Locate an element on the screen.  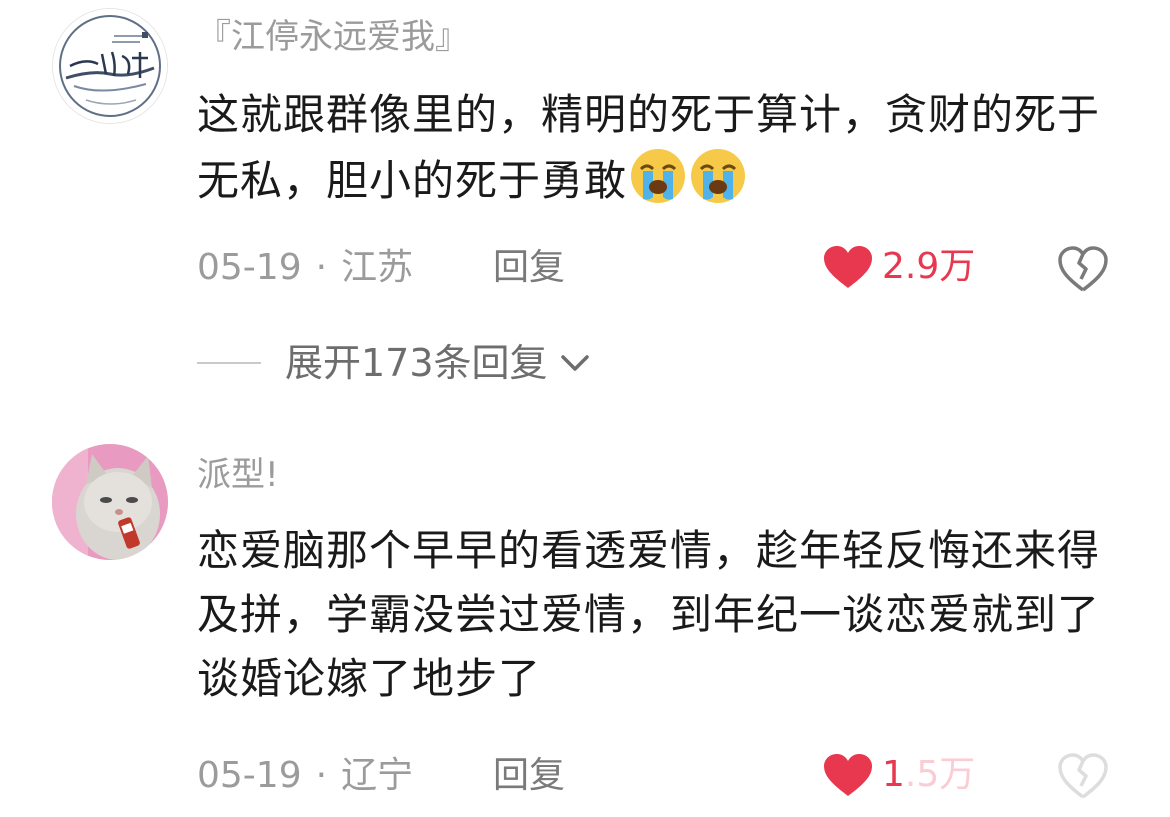
expand-replies-label: 展开173条回复 is located at coordinates (416, 363).